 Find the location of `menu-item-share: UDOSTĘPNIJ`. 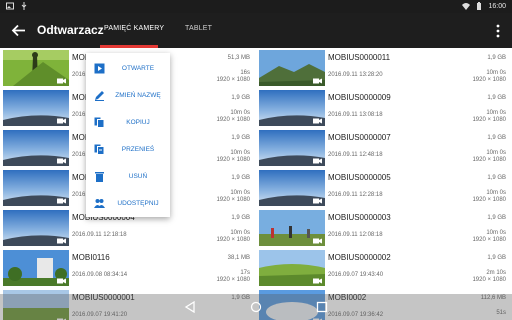

menu-item-share: UDOSTĘPNIJ is located at coordinates (128, 203).